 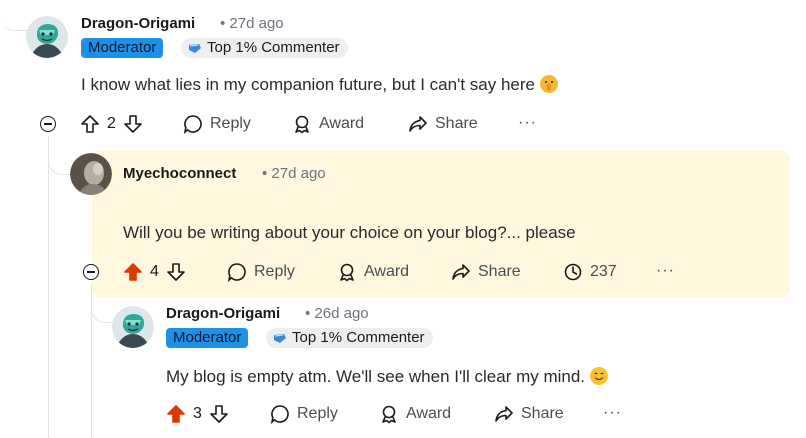 I want to click on thread-connector, so click(x=59, y=157).